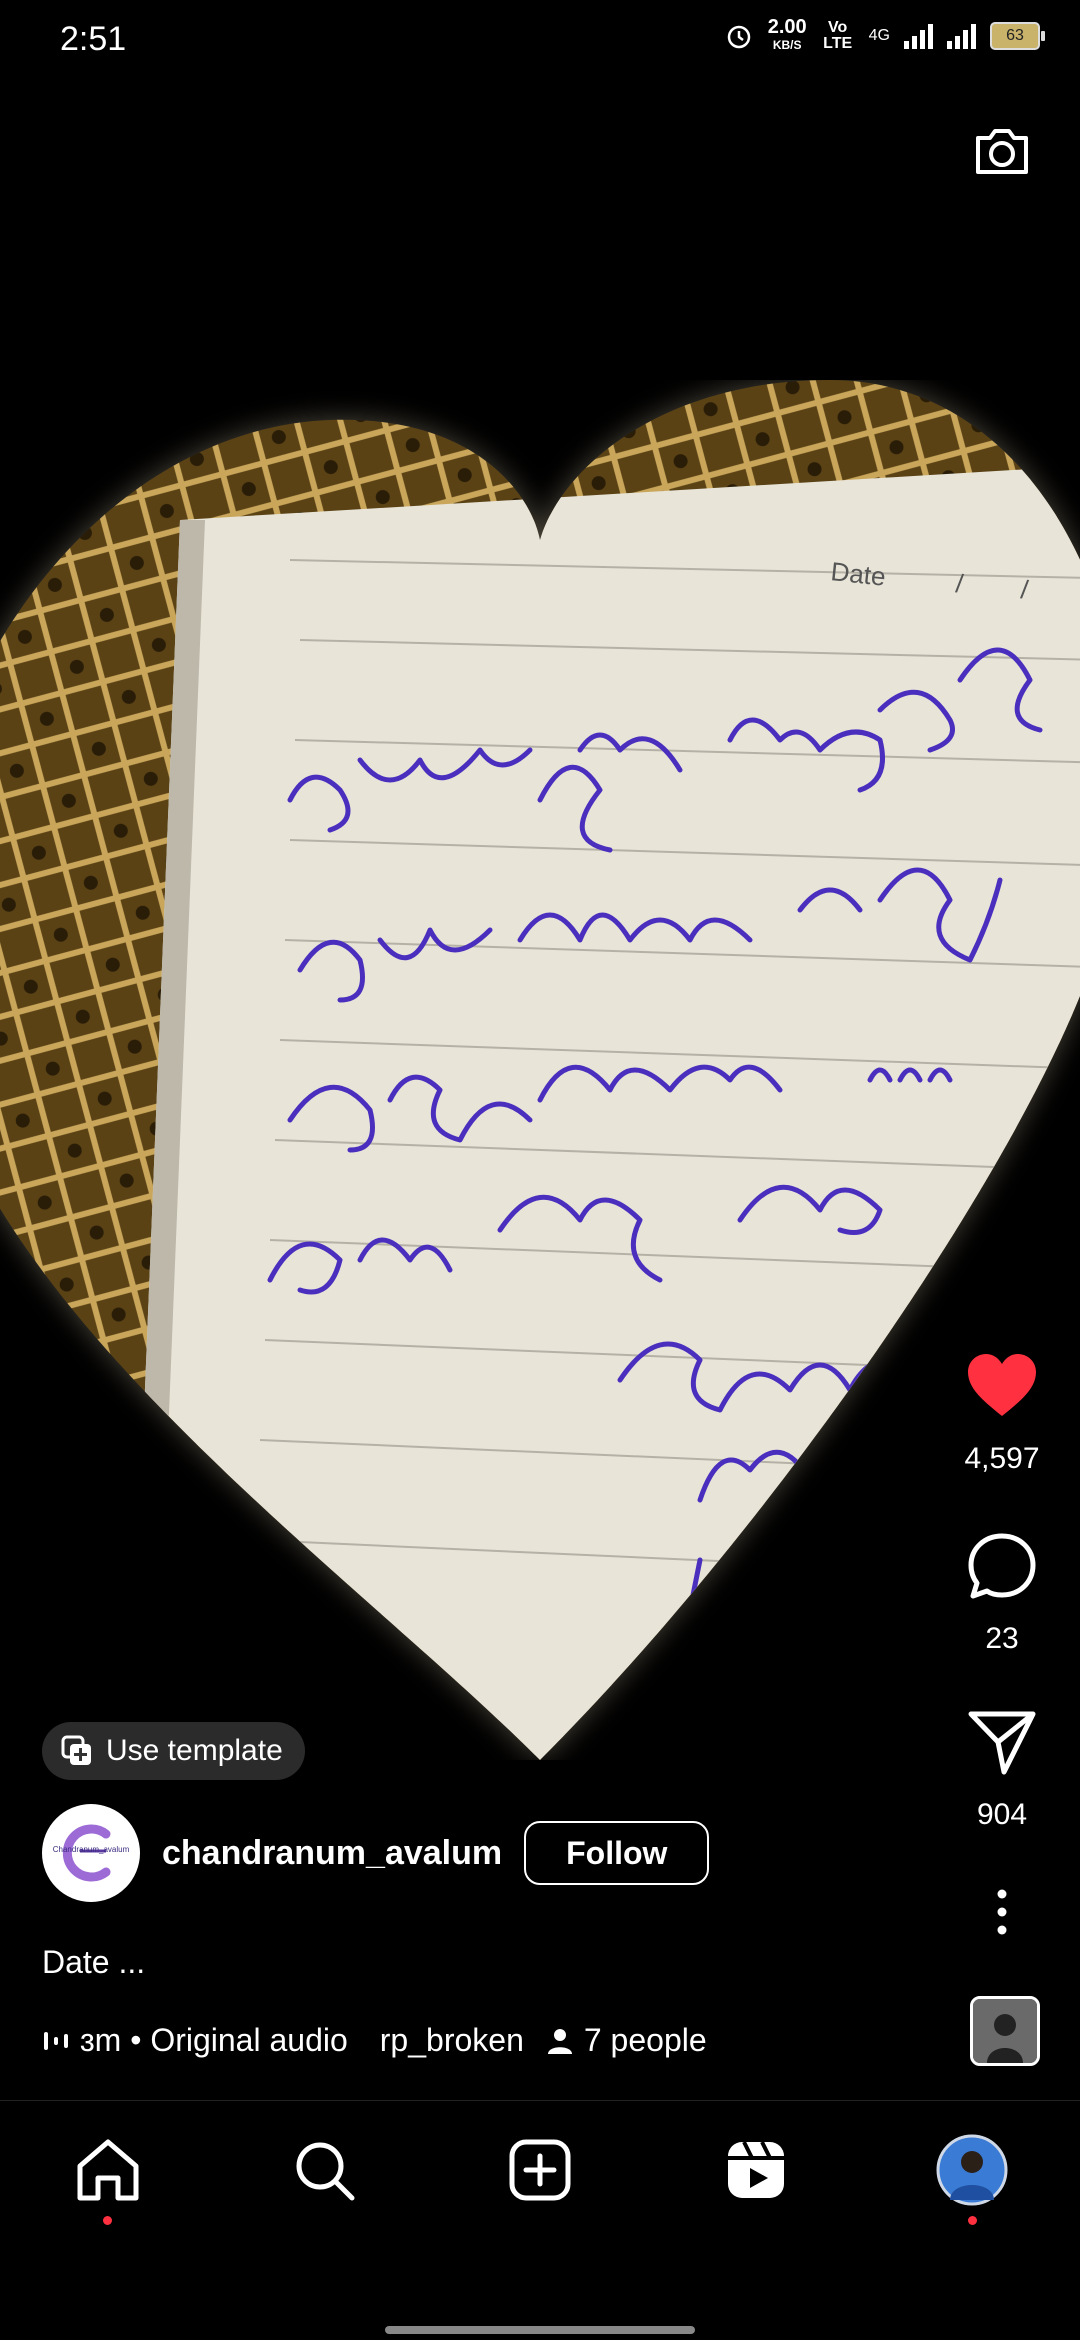 This screenshot has width=1080, height=2340. Describe the element at coordinates (540, 40) in the screenshot. I see `status-bar: 2:51 2.00 KB/S Vo LTE 4G 63` at that location.